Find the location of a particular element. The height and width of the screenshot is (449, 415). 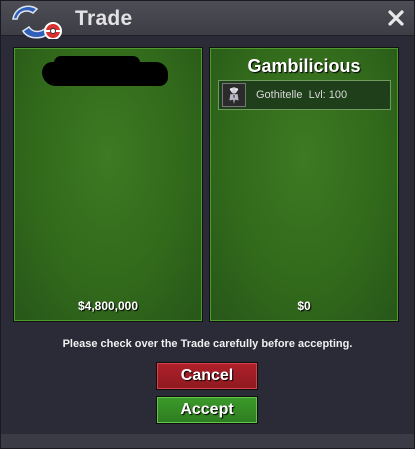

title-bar: Trade is located at coordinates (207, 20).